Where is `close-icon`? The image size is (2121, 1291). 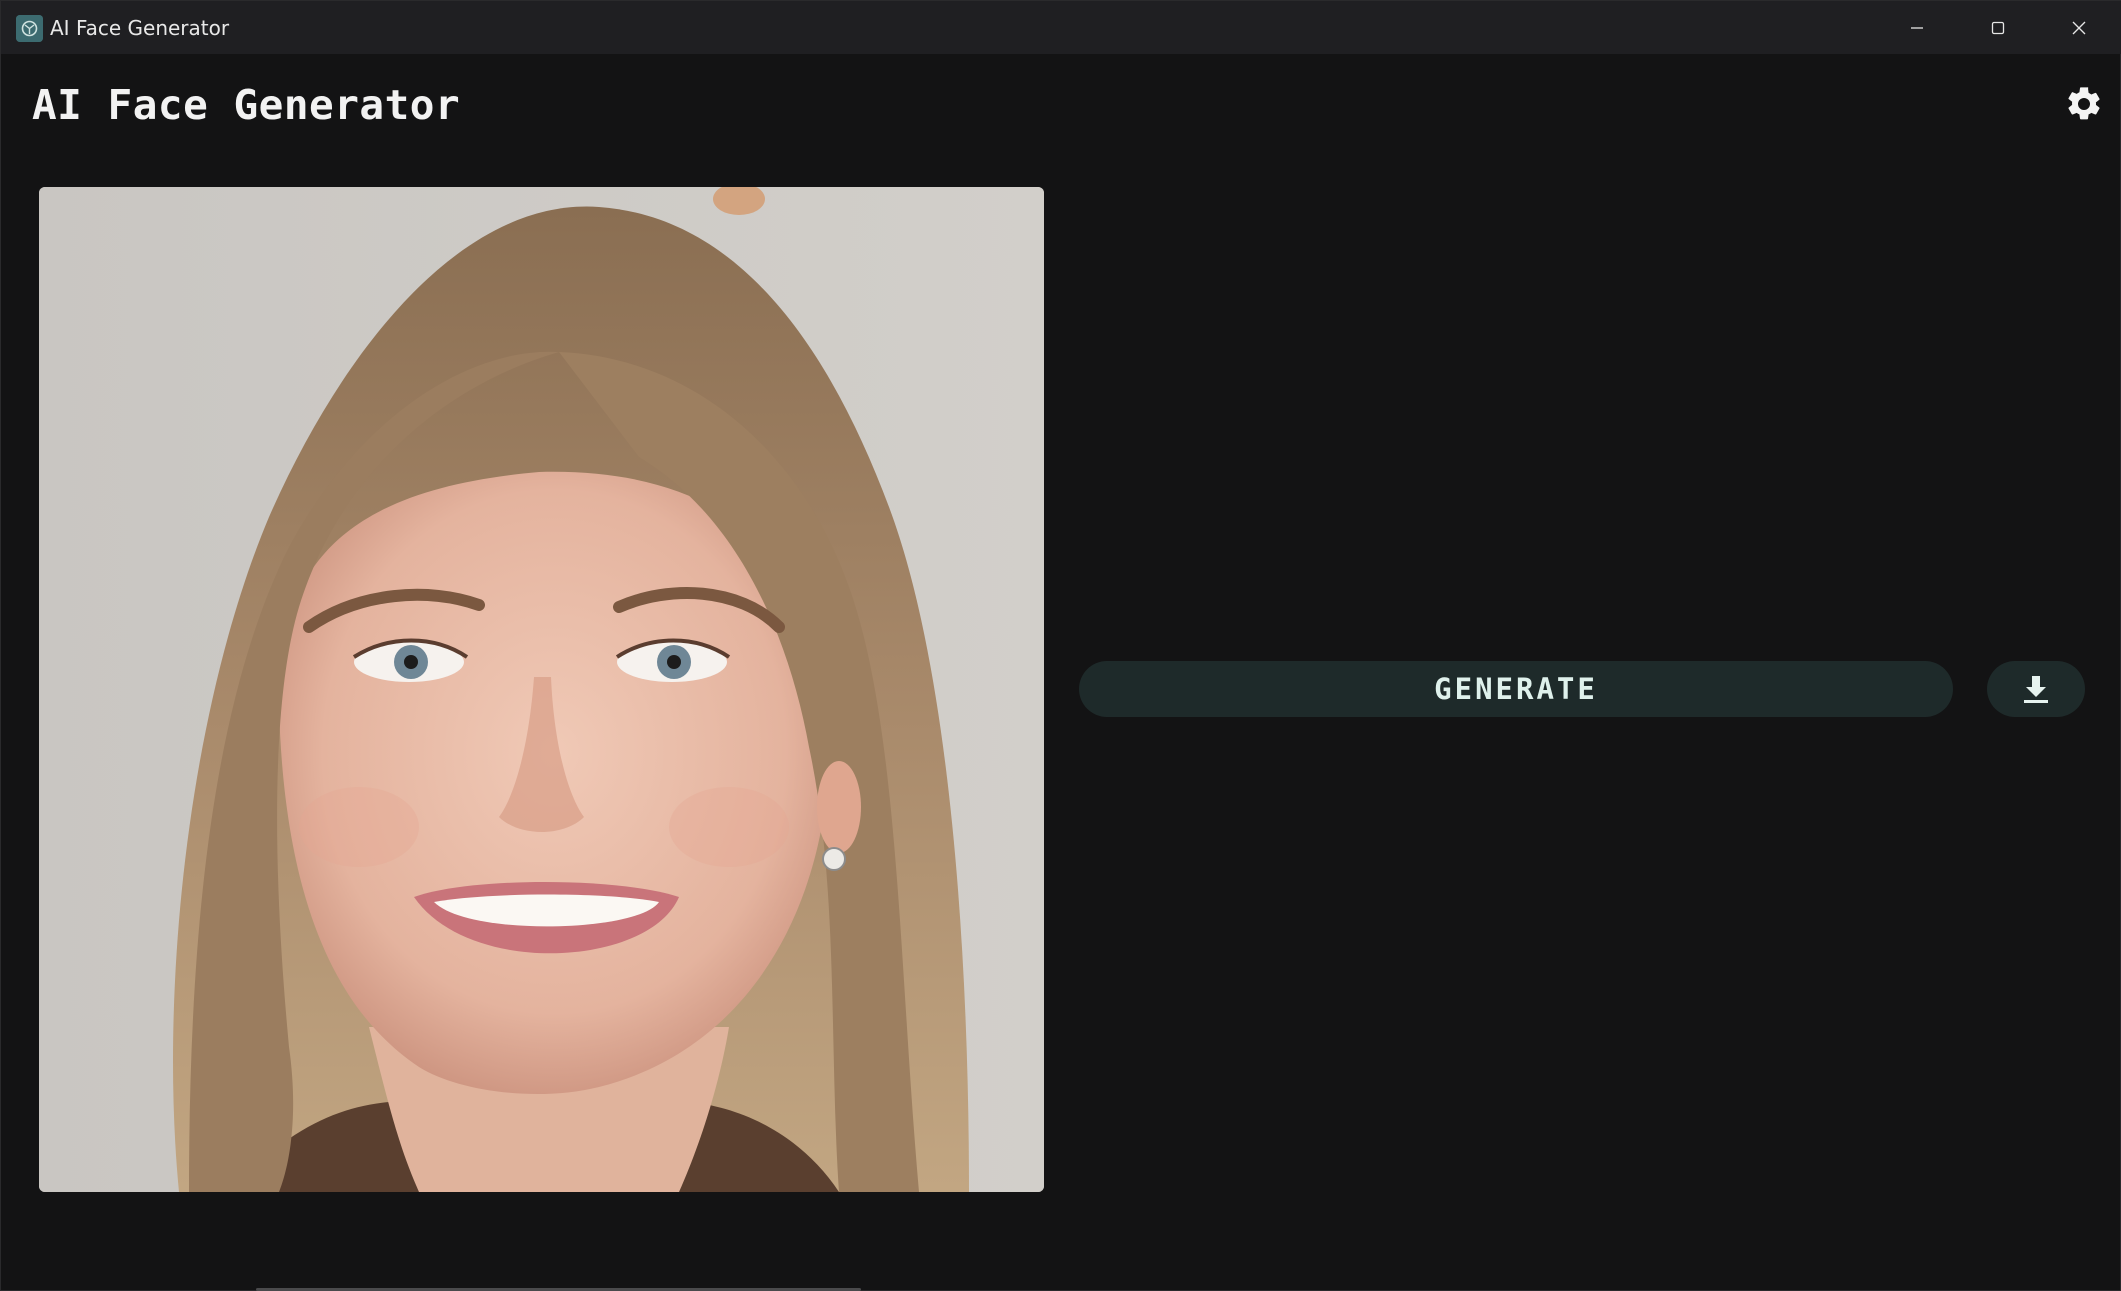 close-icon is located at coordinates (2079, 27).